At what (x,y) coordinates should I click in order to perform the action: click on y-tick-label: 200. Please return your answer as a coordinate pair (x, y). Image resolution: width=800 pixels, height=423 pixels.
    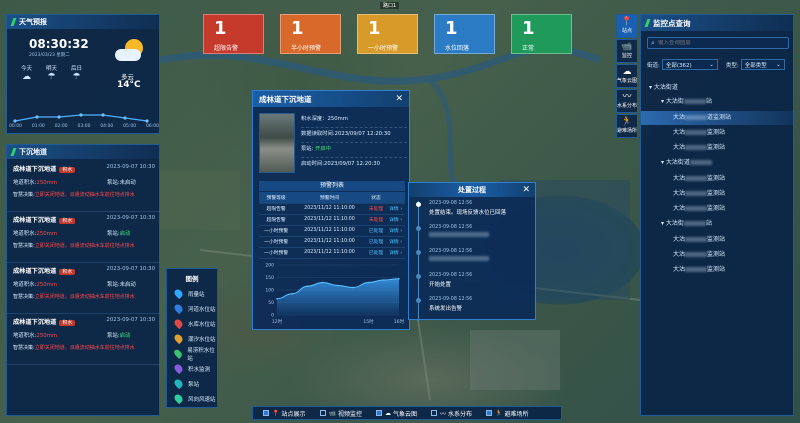
    Looking at the image, I should click on (269, 266).